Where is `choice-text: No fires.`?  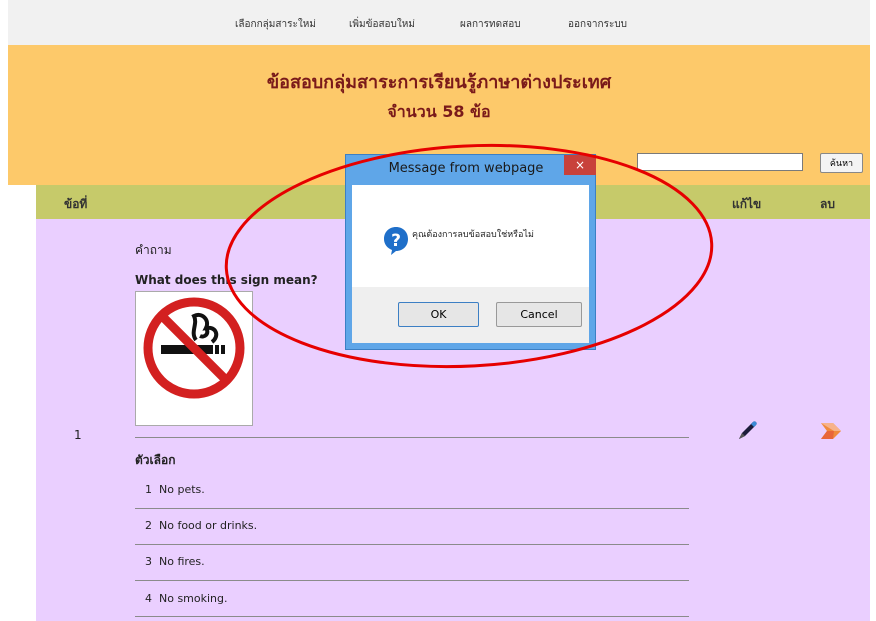
choice-text: No fires. is located at coordinates (182, 561).